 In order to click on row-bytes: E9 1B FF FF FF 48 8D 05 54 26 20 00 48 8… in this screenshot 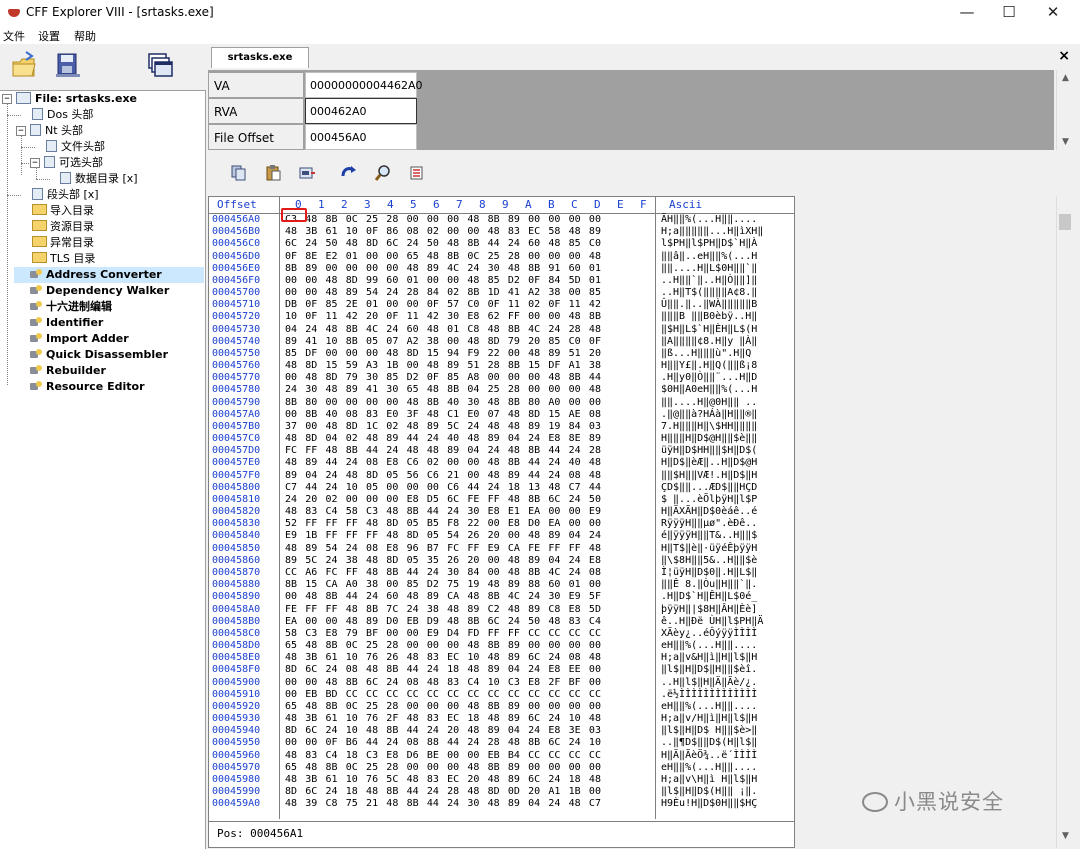, I will do `click(443, 536)`.